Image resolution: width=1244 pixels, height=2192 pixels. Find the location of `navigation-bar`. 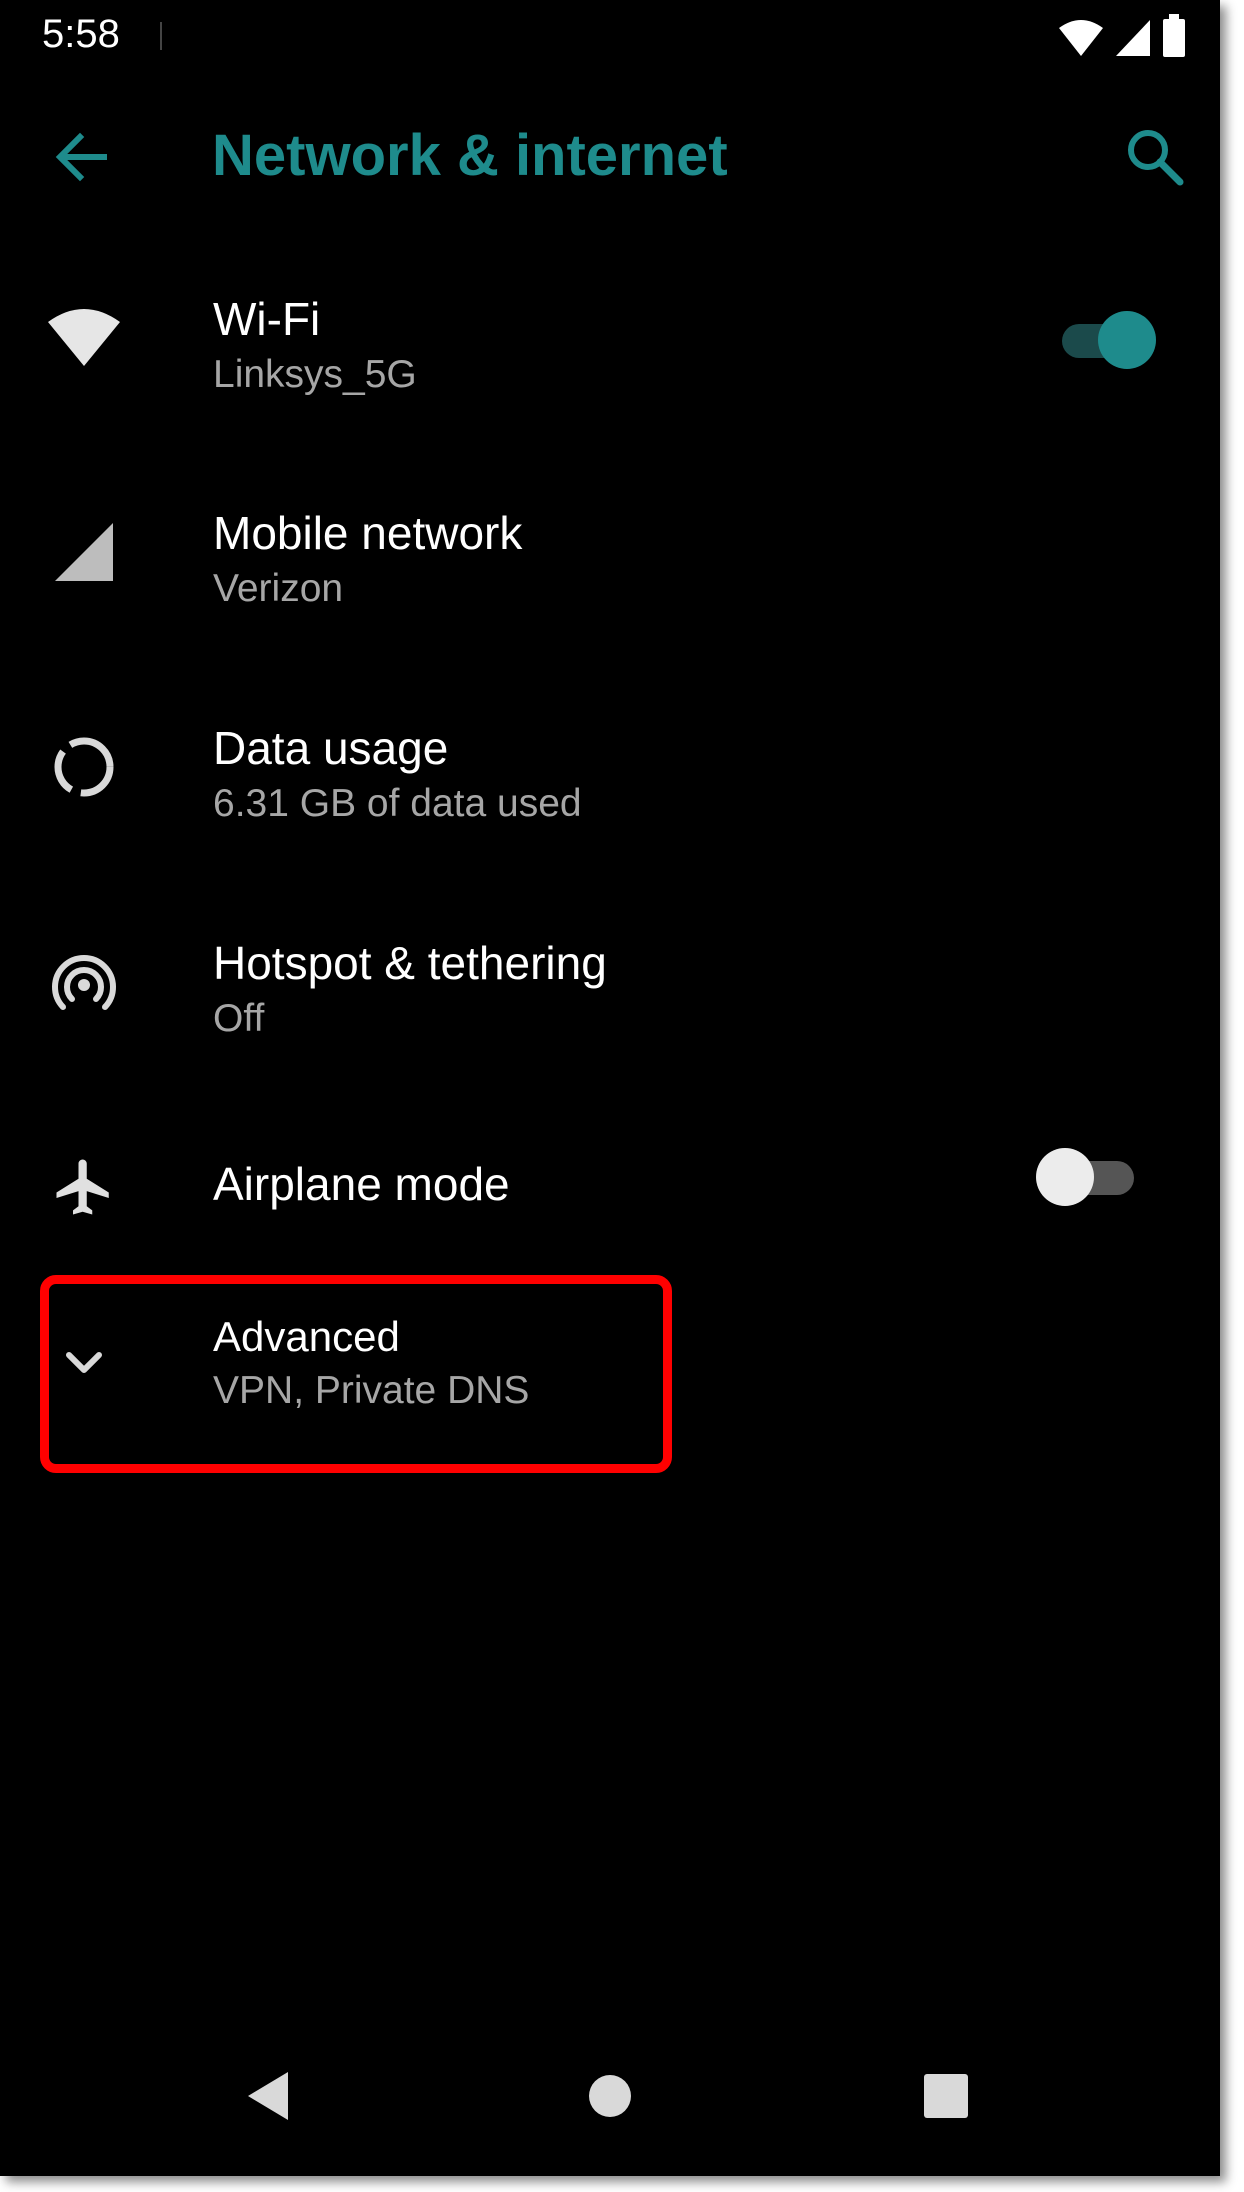

navigation-bar is located at coordinates (610, 2095).